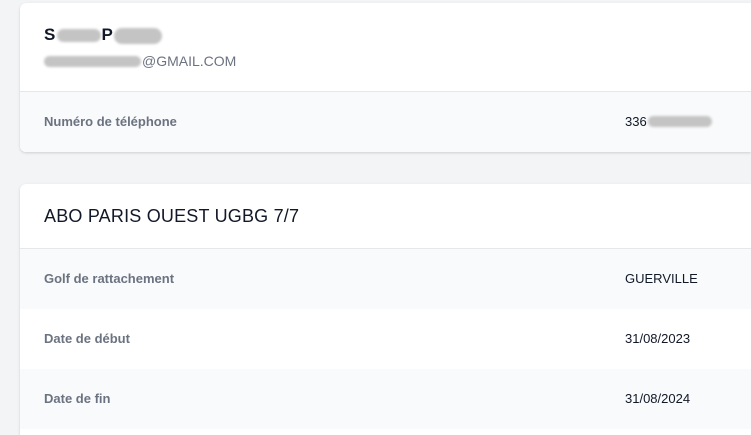  Describe the element at coordinates (87, 338) in the screenshot. I see `detail-label: Date de début` at that location.